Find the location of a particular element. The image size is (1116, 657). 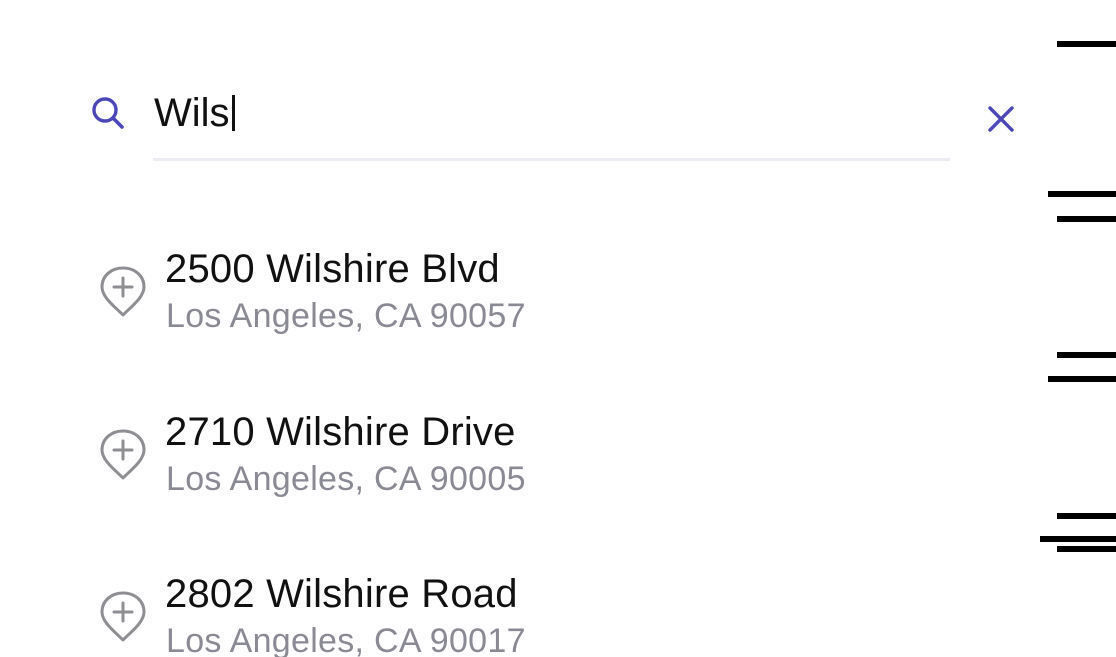

result-subtitle: Los Angeles, CA 90057 is located at coordinates (346, 316).